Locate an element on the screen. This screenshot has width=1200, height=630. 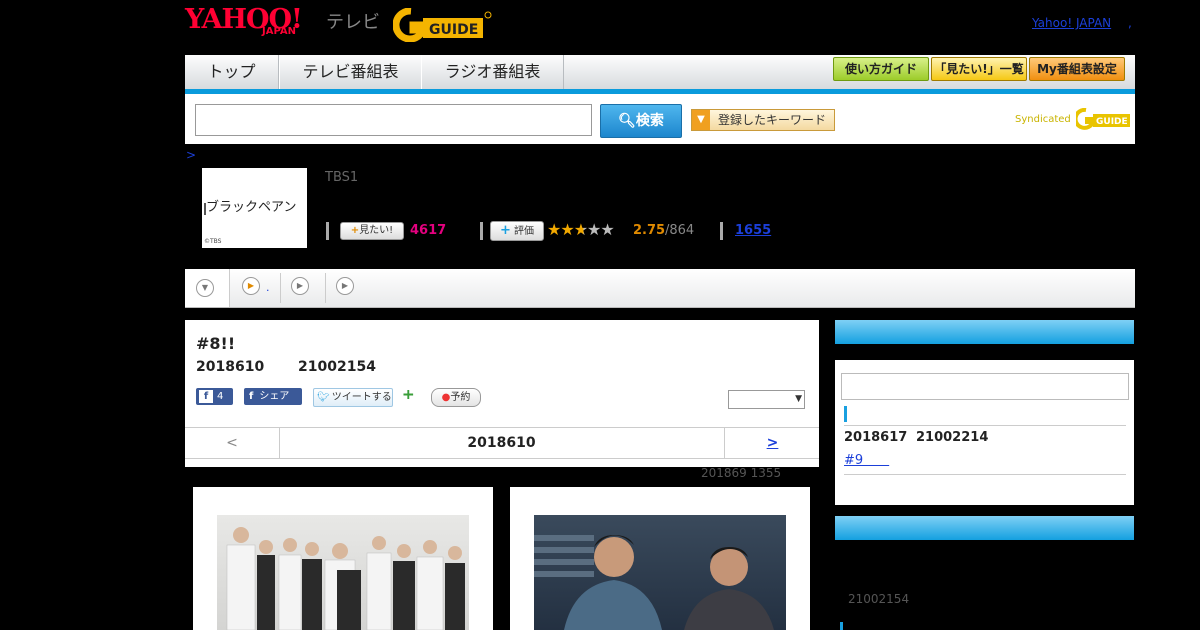
next-broadcast-panel: 2018617 21002214 #9 is located at coordinates (984, 432).